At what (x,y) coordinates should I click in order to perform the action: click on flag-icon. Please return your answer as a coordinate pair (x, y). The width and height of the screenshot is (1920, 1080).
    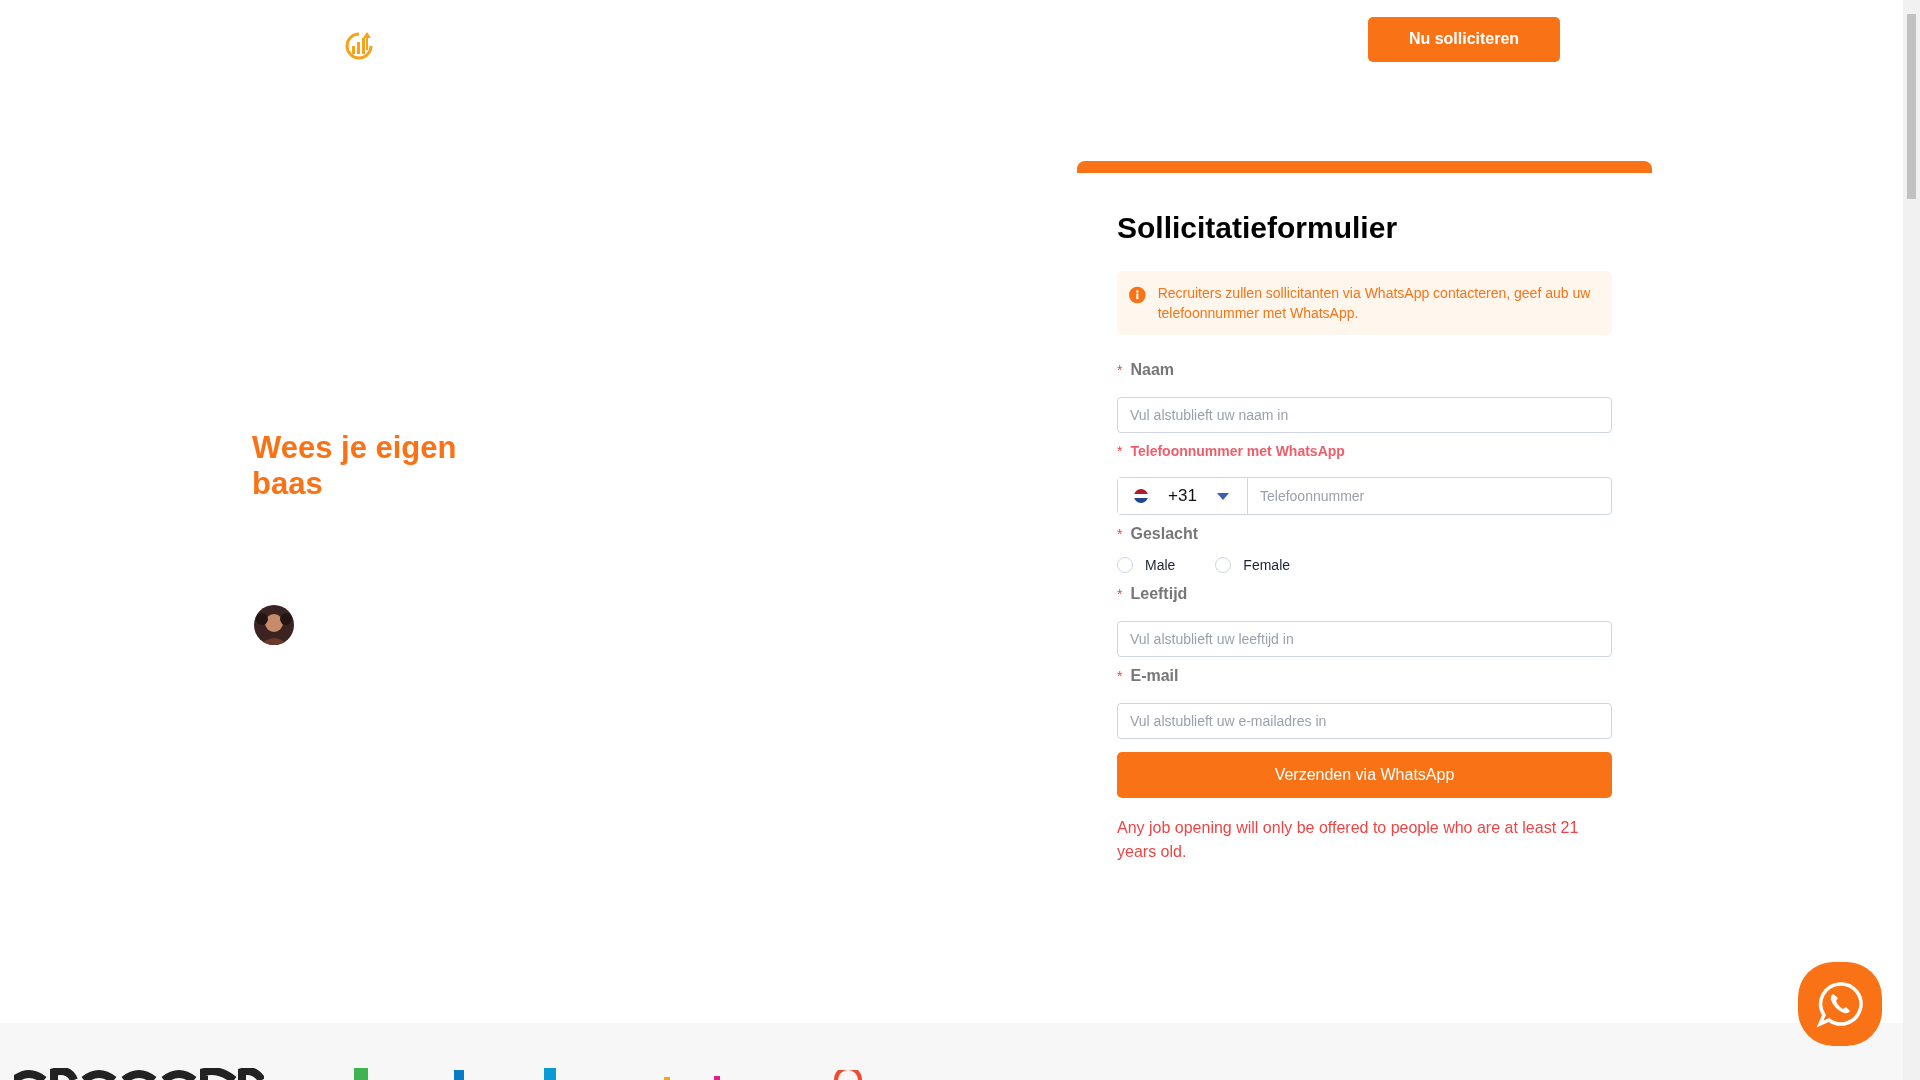
    Looking at the image, I should click on (1141, 496).